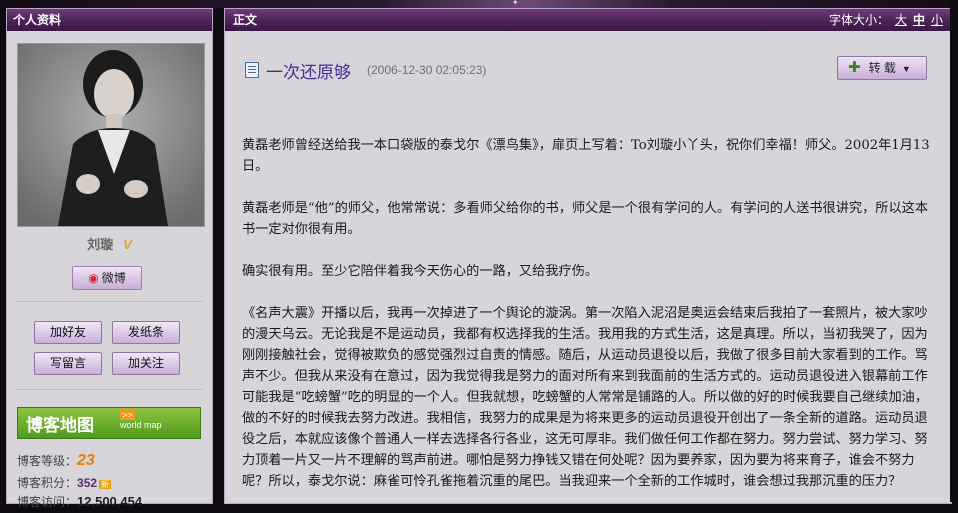 Image resolution: width=958 pixels, height=513 pixels. Describe the element at coordinates (127, 244) in the screenshot. I see `verified-icon: V` at that location.